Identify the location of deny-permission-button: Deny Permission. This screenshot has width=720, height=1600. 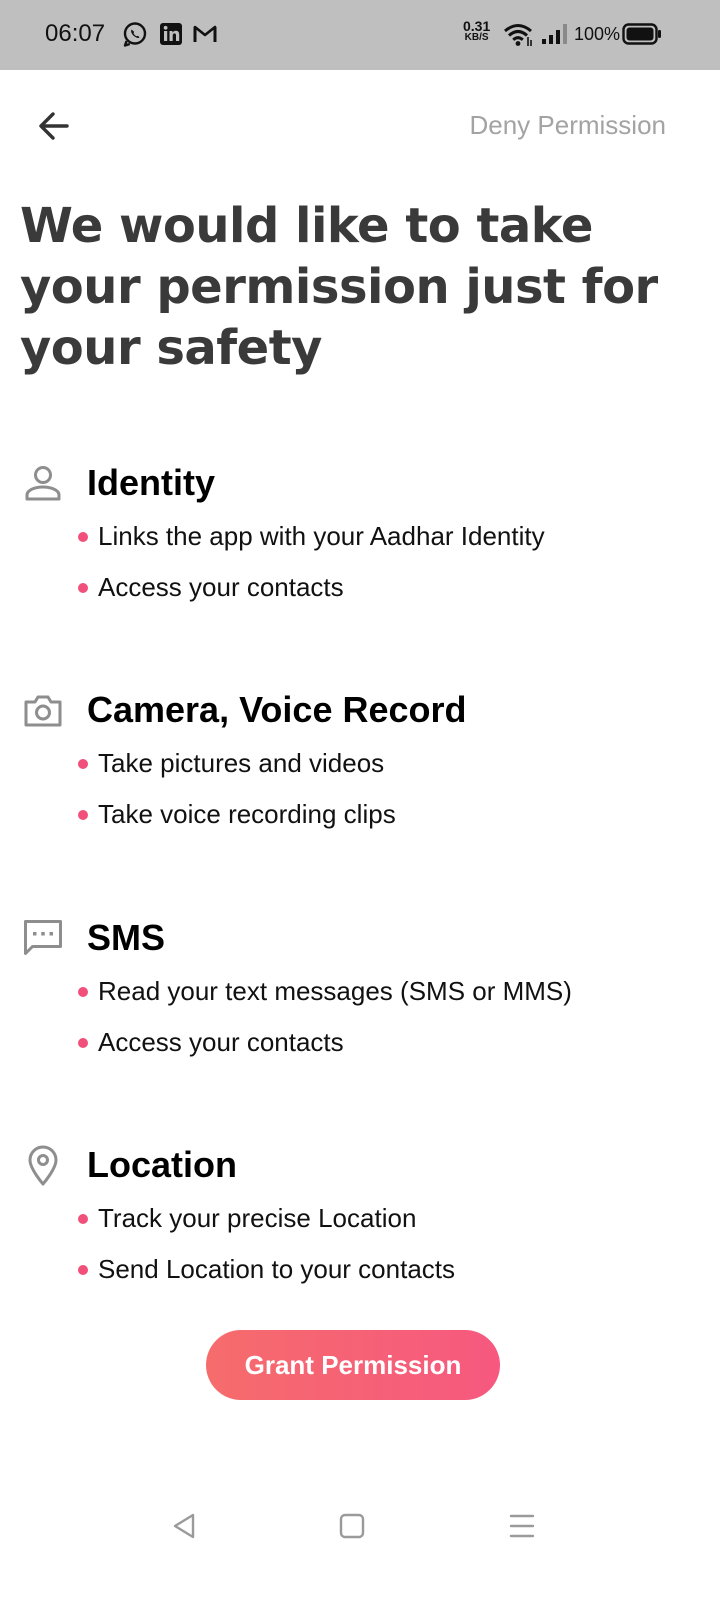
(567, 125).